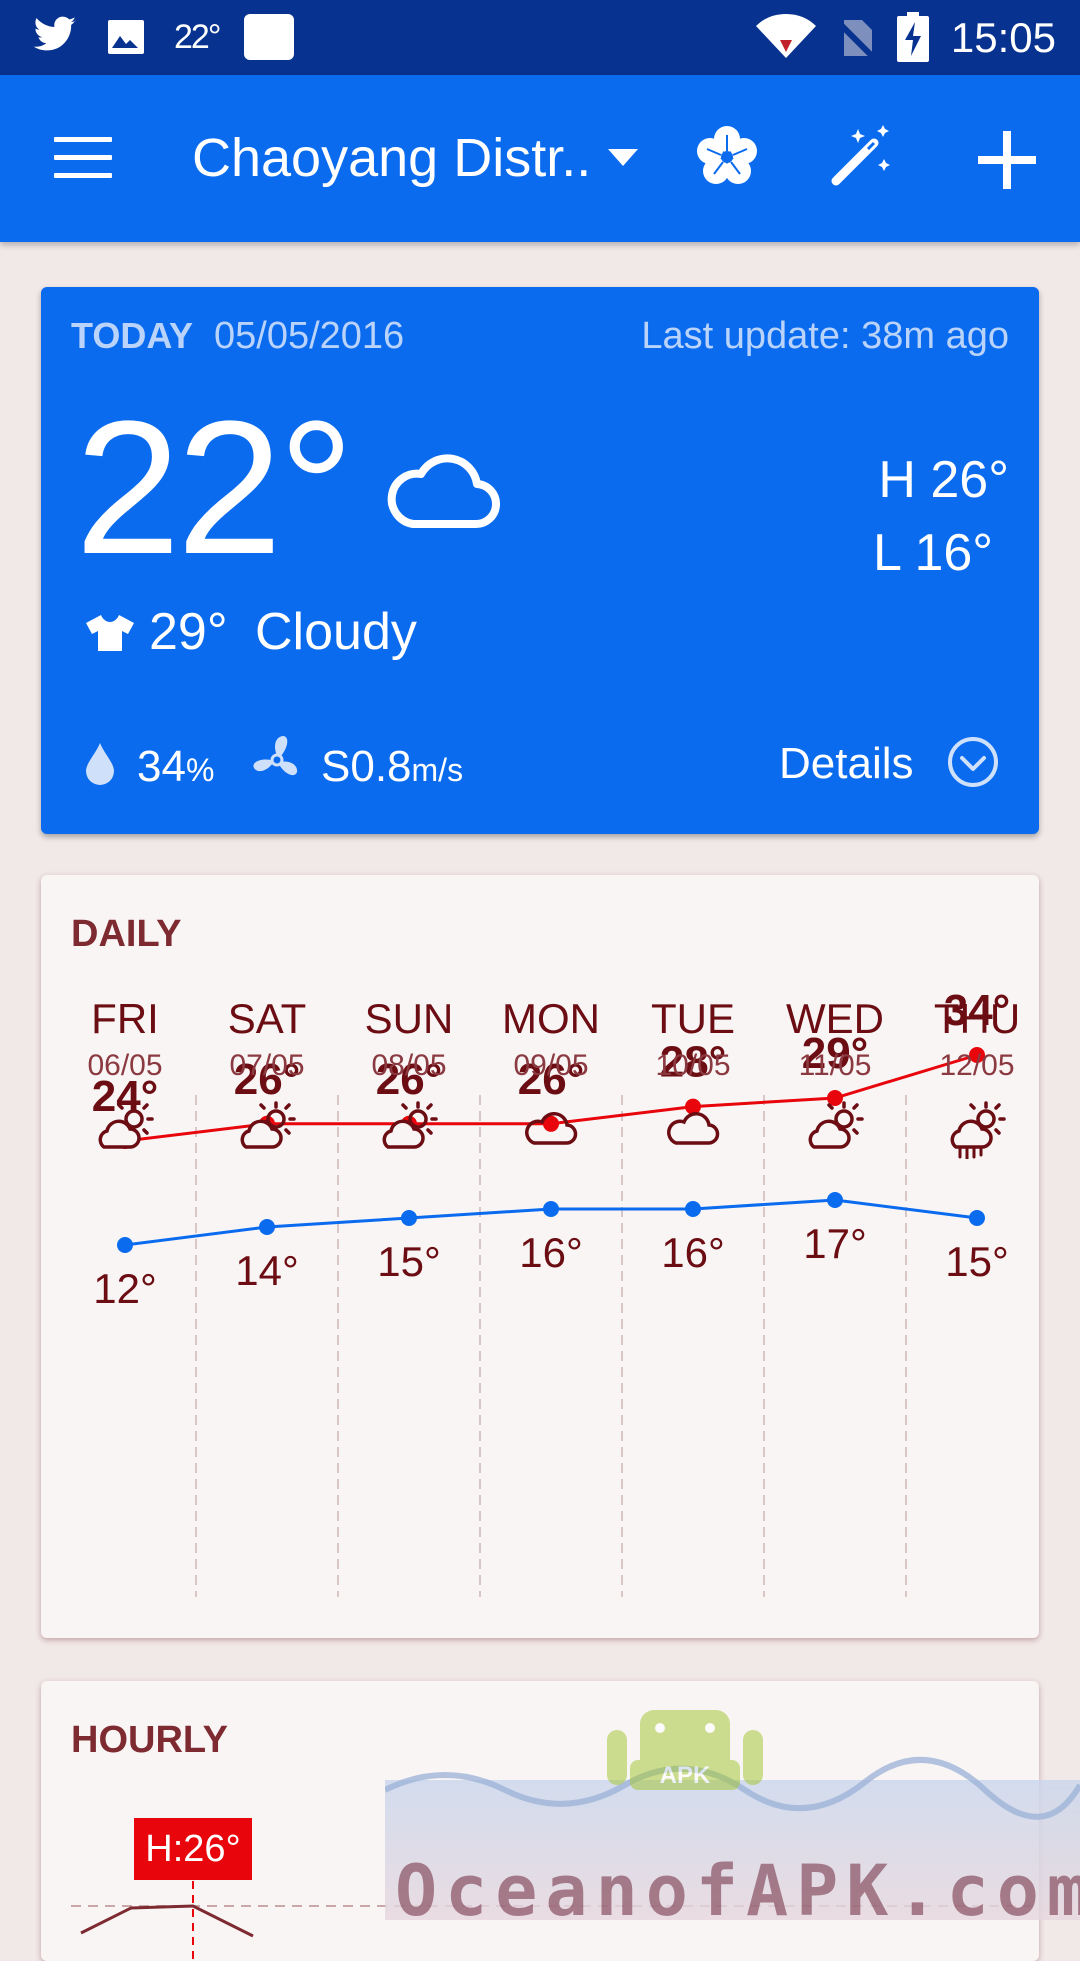  I want to click on rain-sun-icon, so click(978, 1130).